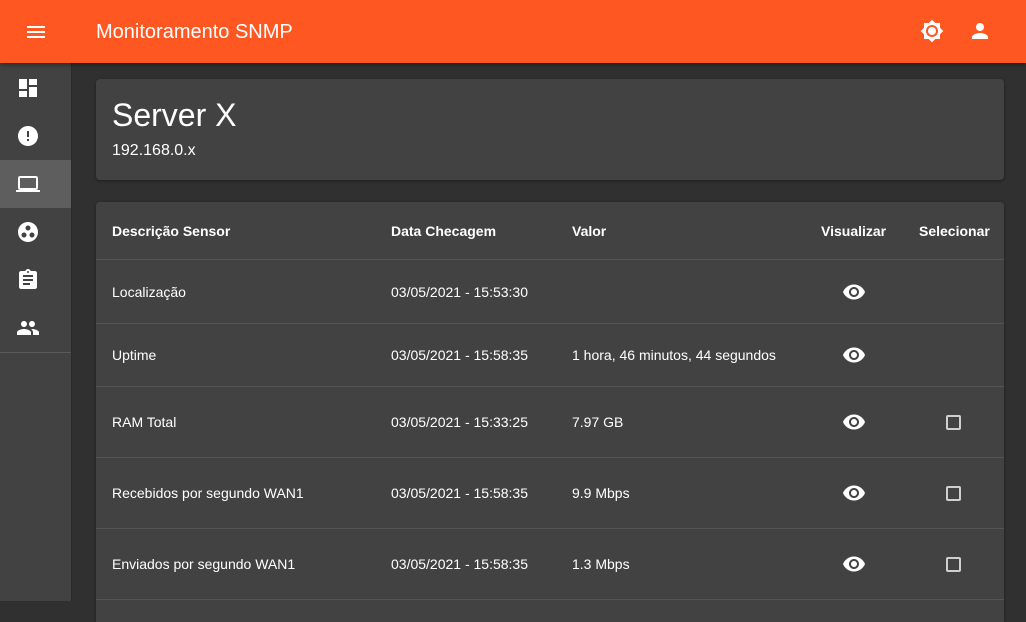  Describe the element at coordinates (149, 292) in the screenshot. I see `row-description: Localização` at that location.